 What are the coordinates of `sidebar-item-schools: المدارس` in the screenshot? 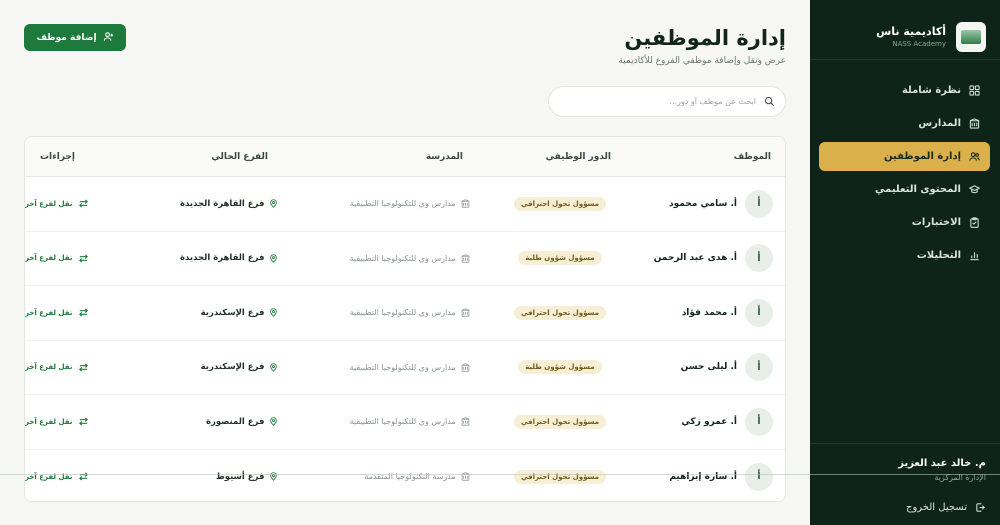 It's located at (904, 123).